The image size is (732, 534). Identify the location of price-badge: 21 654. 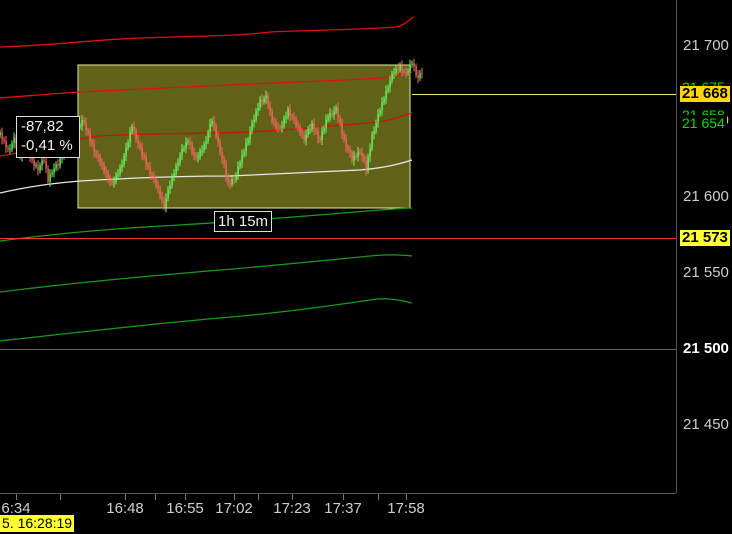
(703, 123).